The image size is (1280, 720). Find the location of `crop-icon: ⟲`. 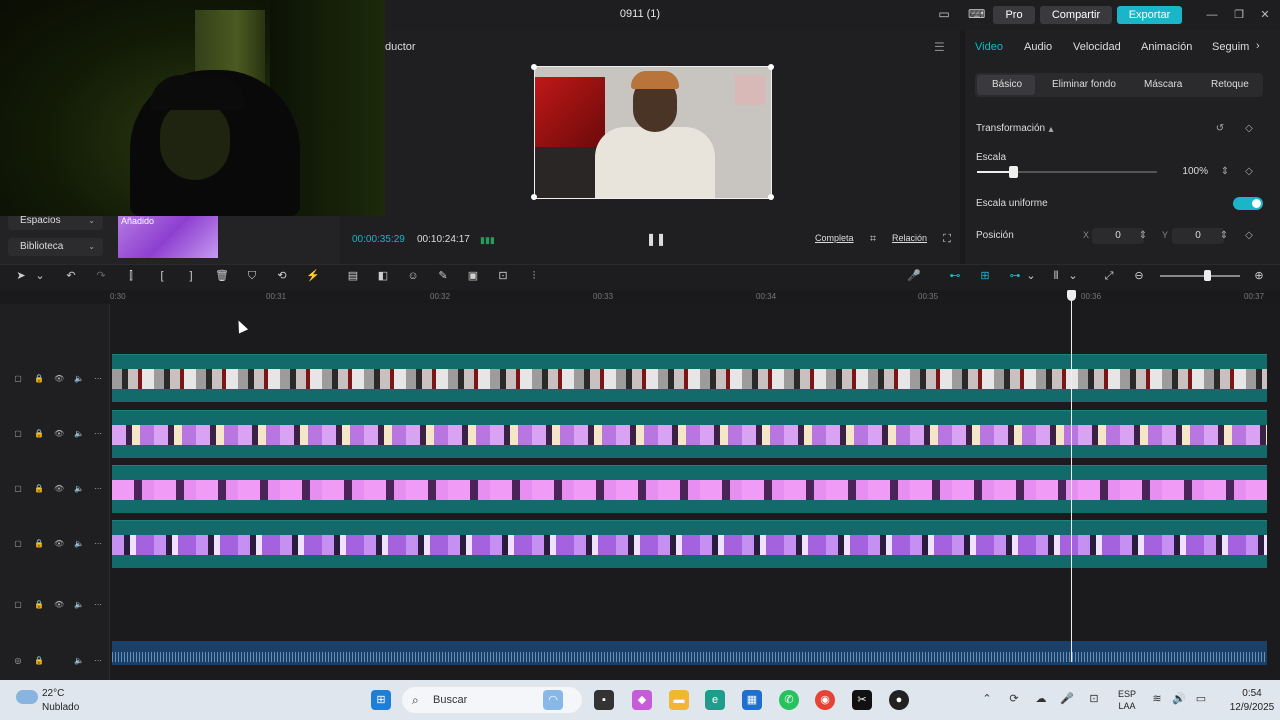

crop-icon: ⟲ is located at coordinates (282, 276).